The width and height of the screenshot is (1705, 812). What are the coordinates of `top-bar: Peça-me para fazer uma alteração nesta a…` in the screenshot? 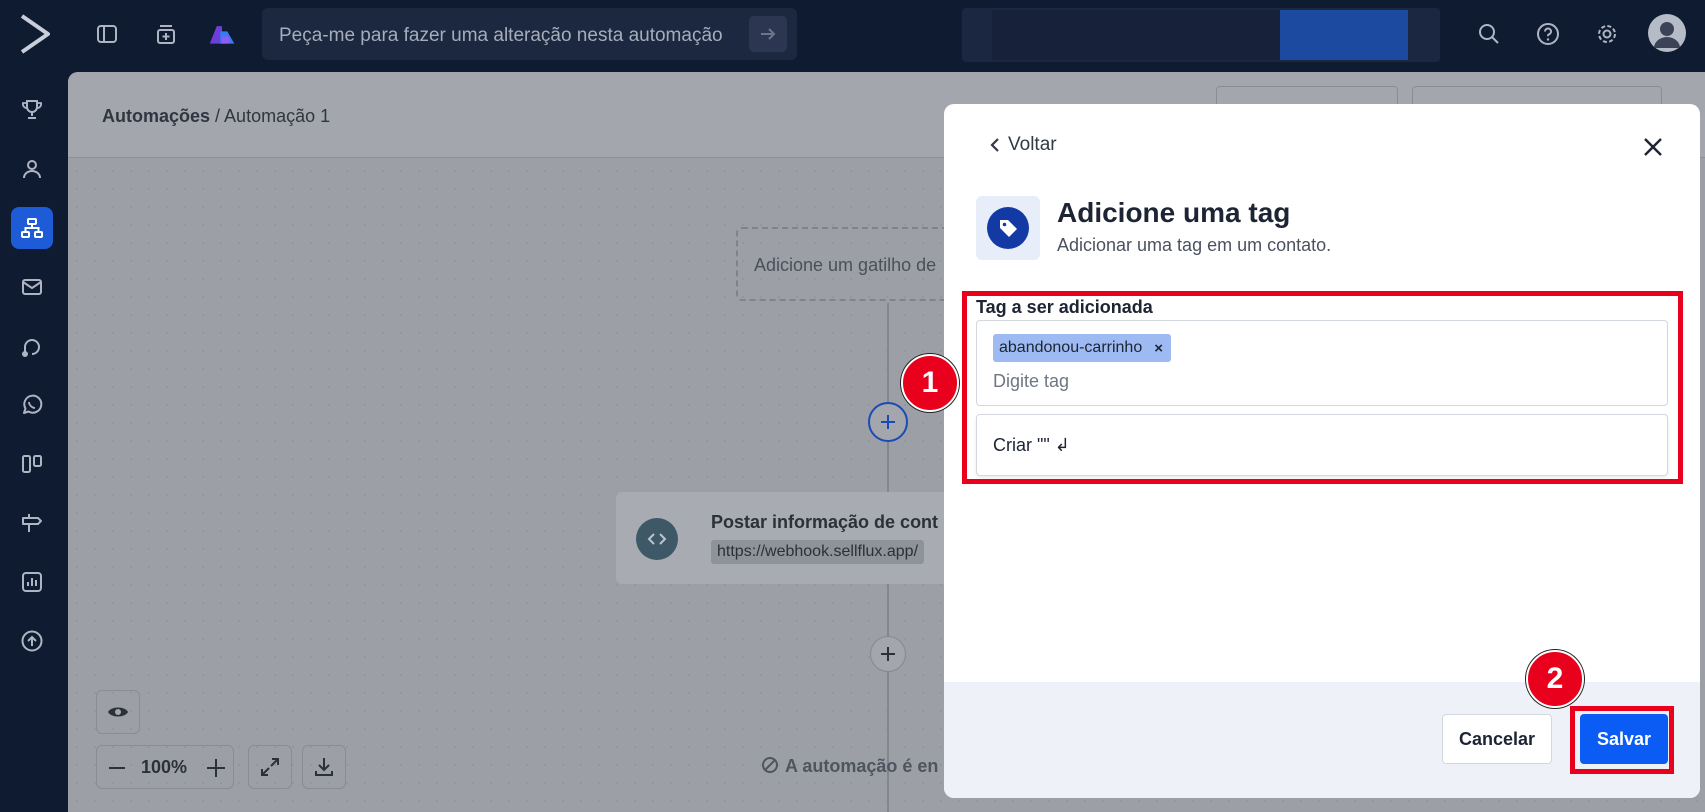 It's located at (852, 35).